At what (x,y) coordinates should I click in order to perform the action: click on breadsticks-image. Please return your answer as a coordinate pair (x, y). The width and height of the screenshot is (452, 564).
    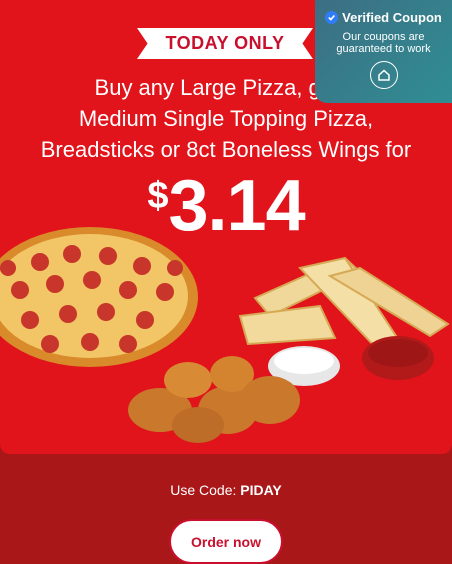
    Looking at the image, I should click on (344, 304).